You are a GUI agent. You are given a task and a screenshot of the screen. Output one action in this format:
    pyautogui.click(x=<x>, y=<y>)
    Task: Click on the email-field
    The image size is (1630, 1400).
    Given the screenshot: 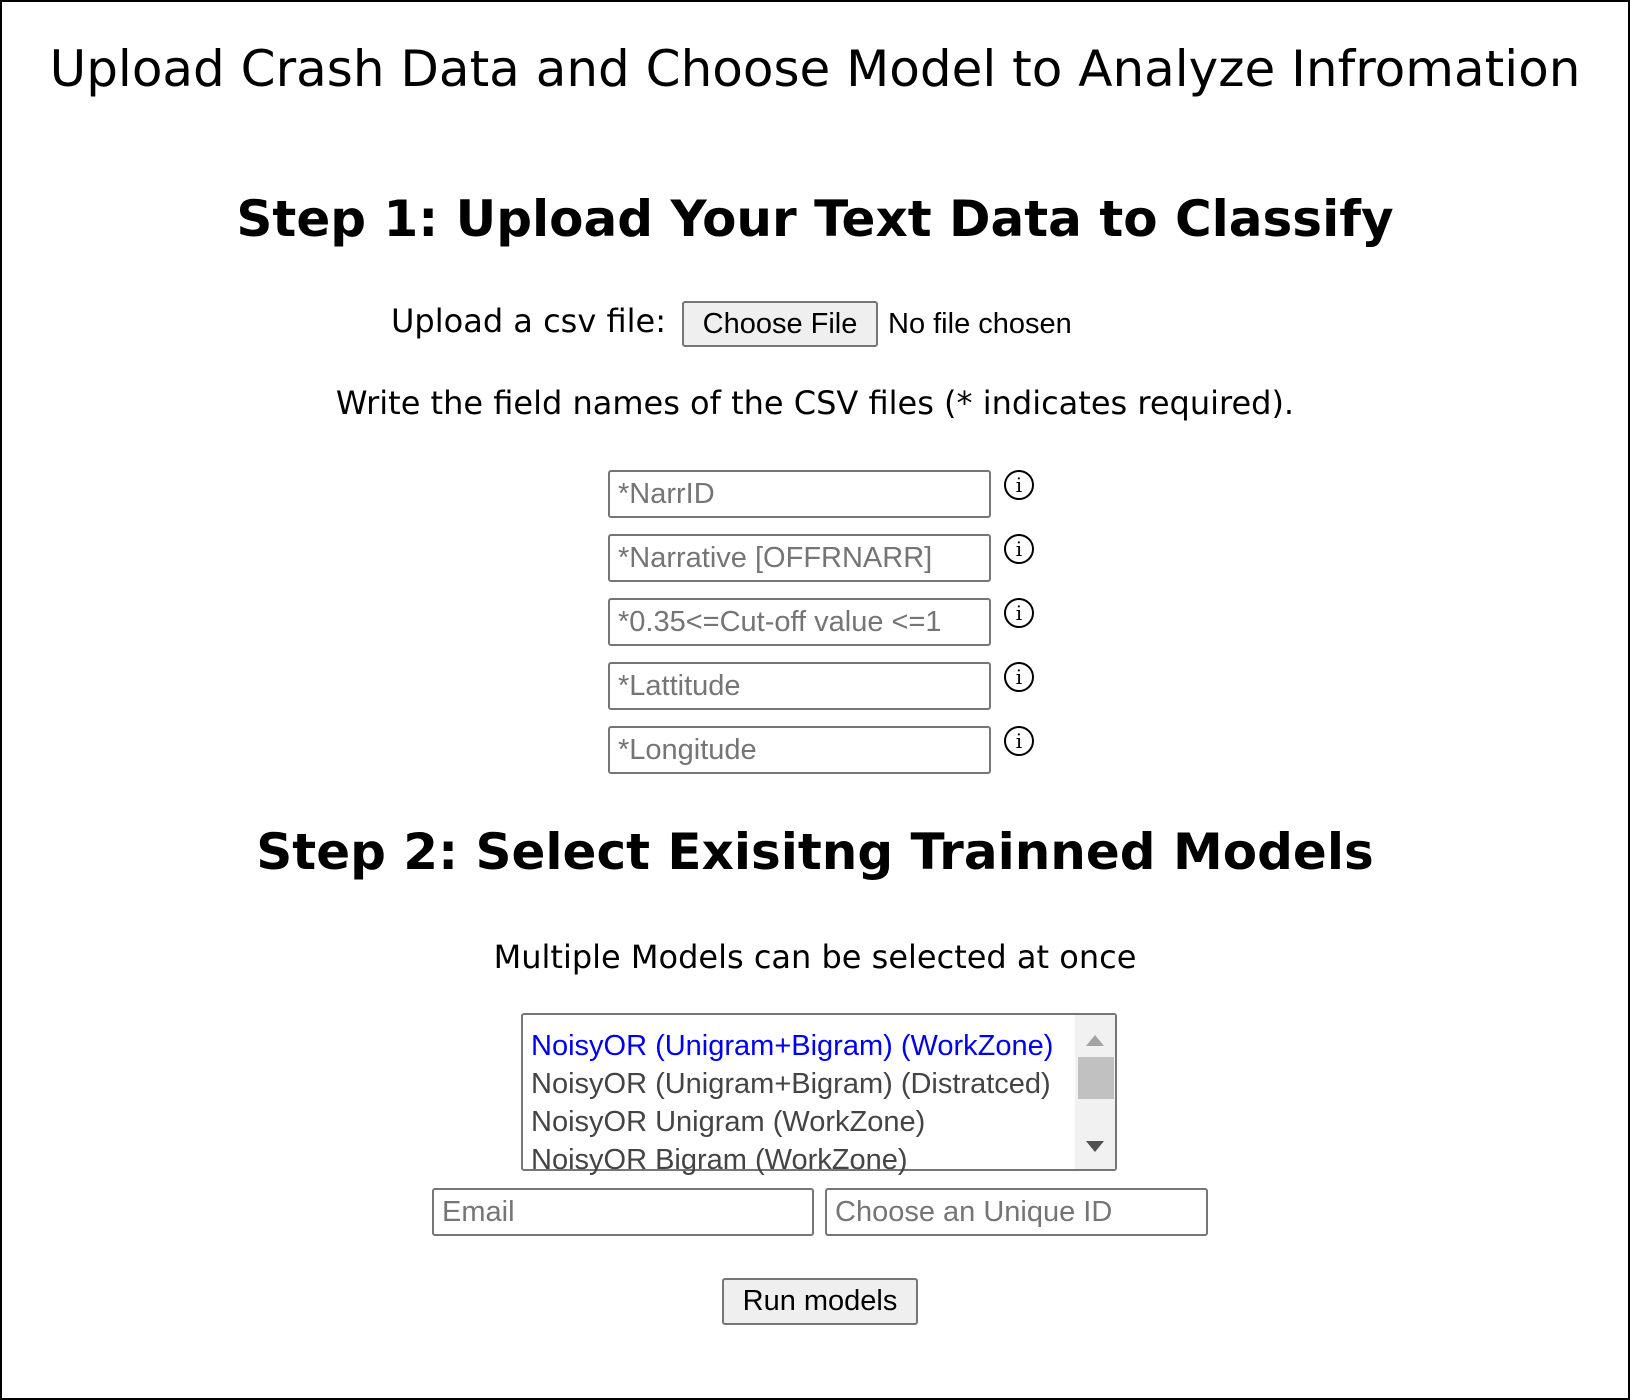 What is the action you would take?
    pyautogui.click(x=623, y=1212)
    